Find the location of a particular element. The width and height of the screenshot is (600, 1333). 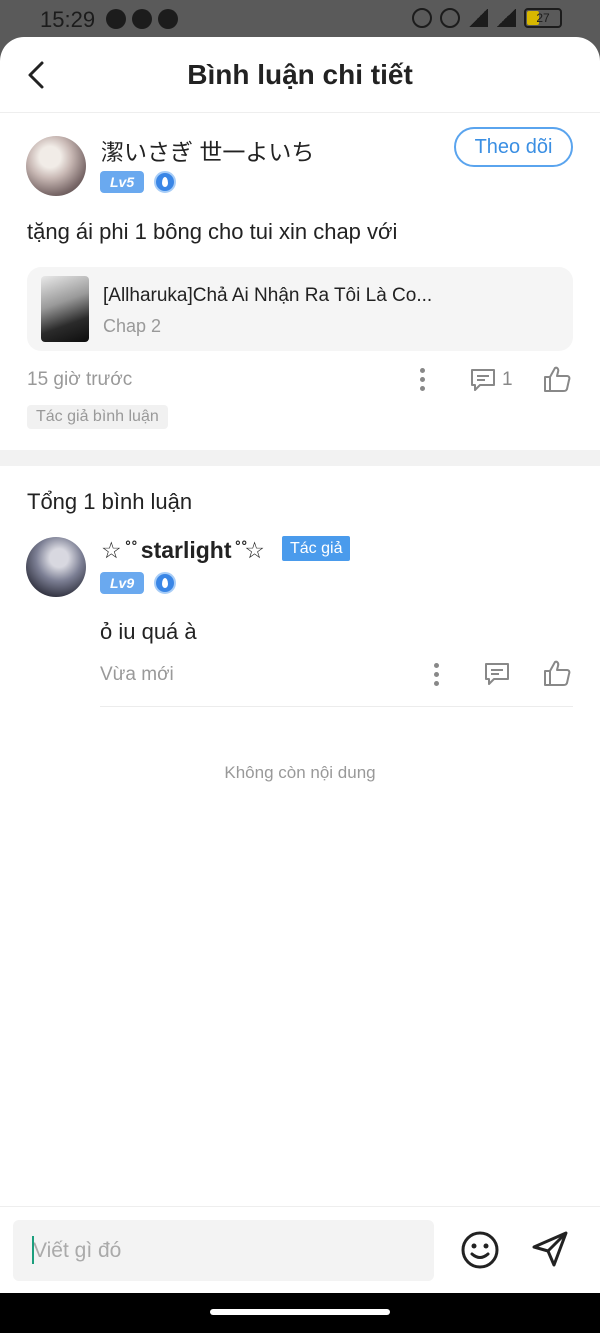

comment-input-bar is located at coordinates (300, 1249).